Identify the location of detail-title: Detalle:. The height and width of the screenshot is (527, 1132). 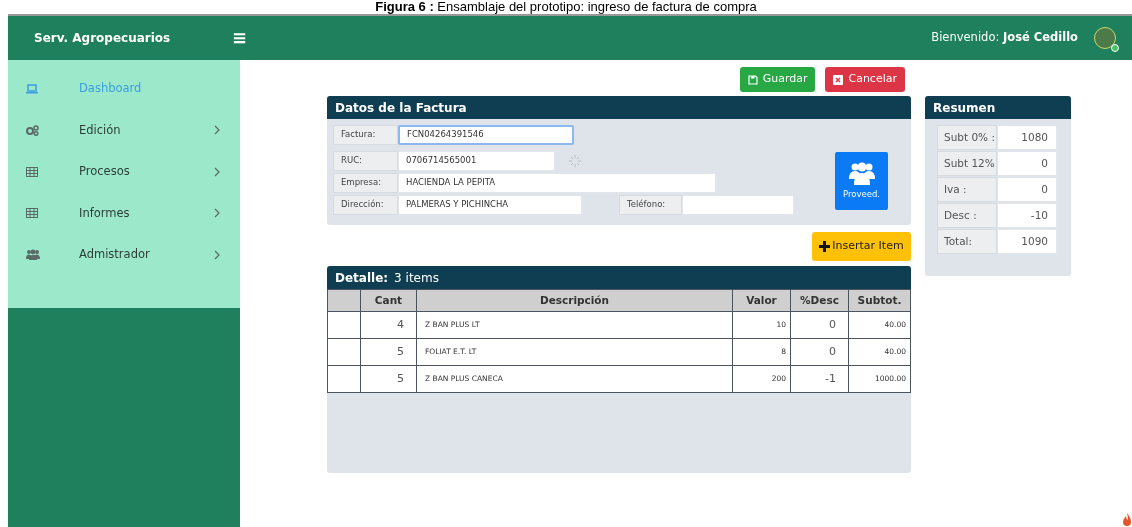
(362, 278).